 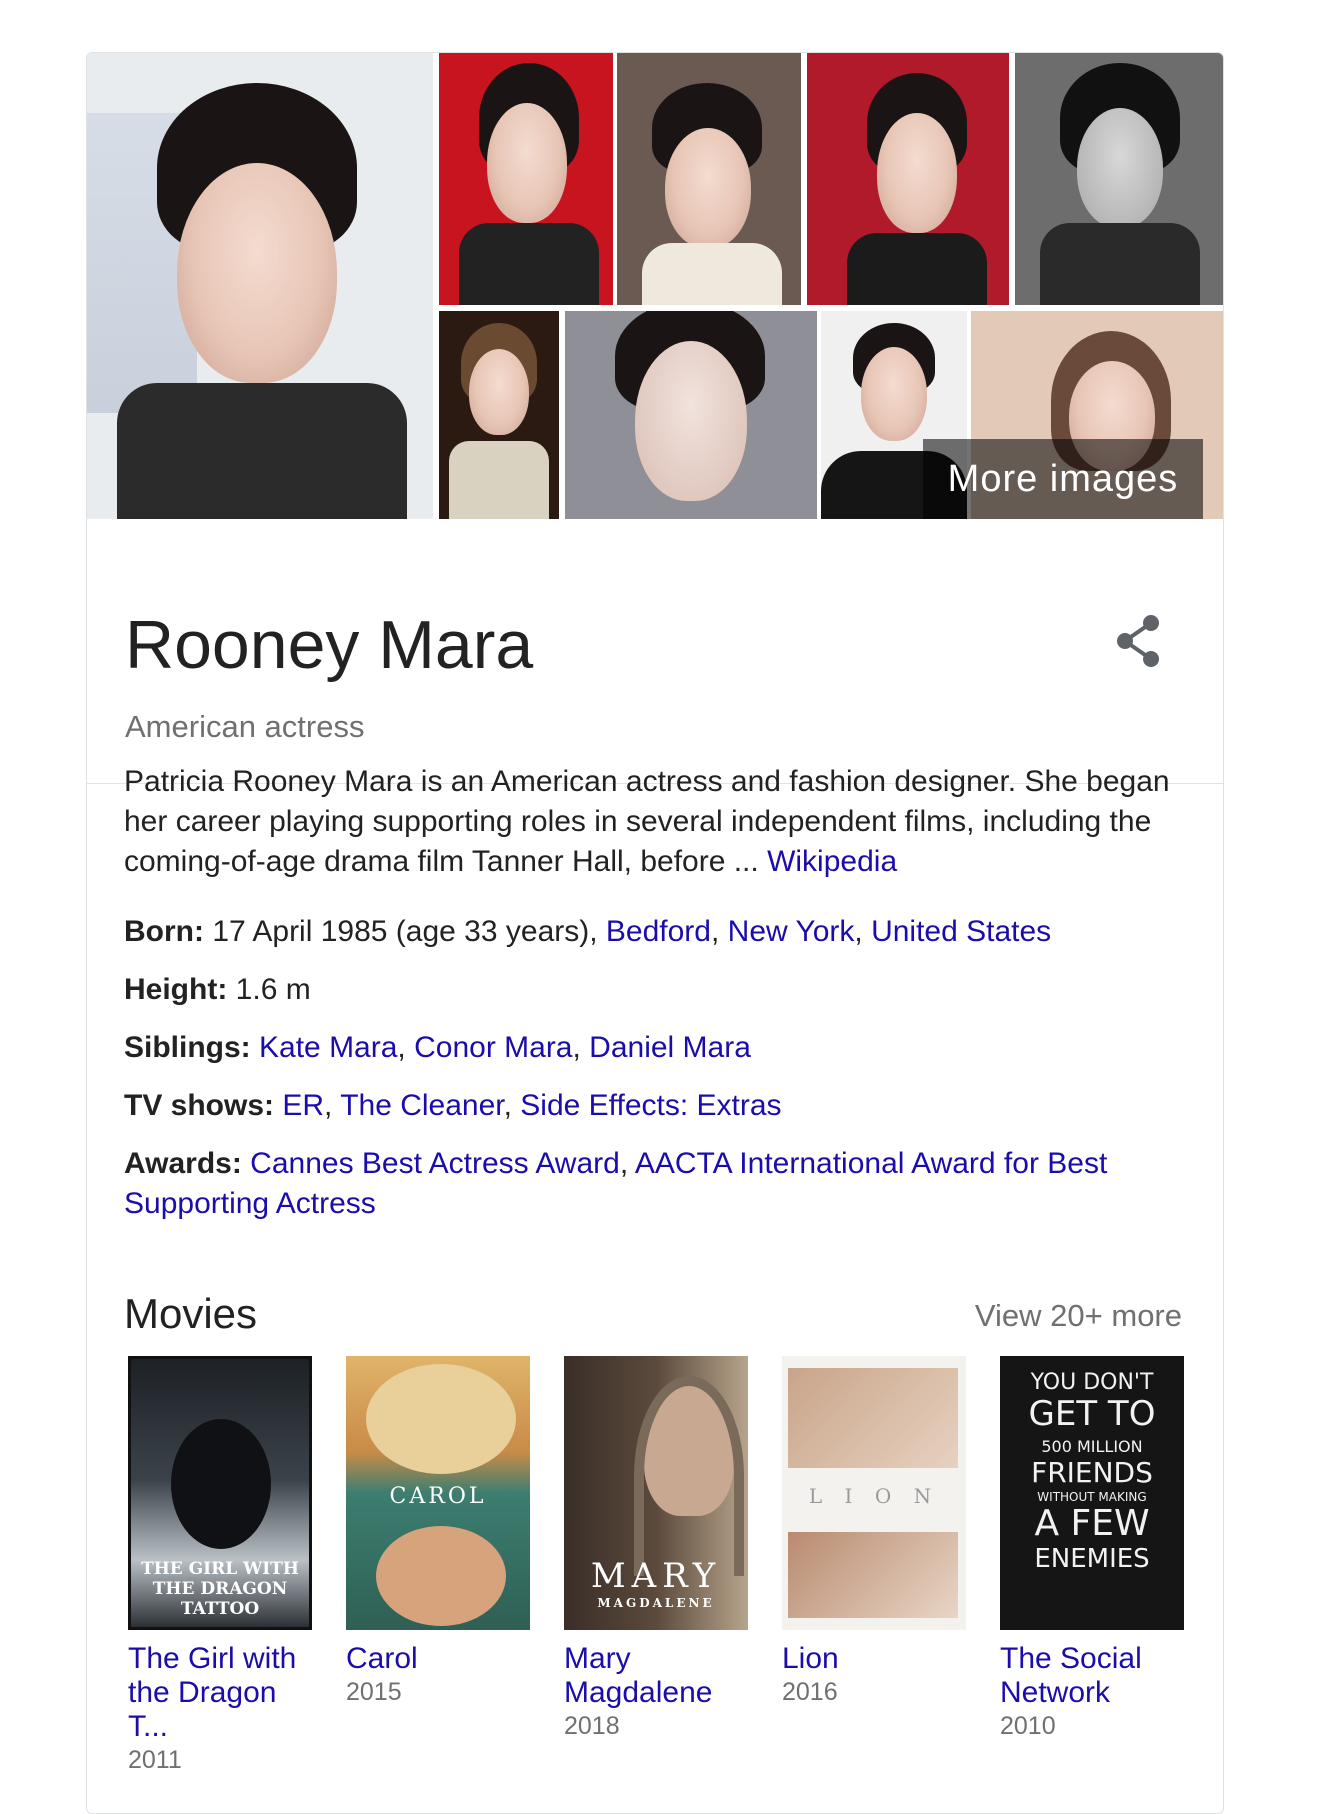 I want to click on poster-line: ENEMIES, so click(x=1092, y=1559).